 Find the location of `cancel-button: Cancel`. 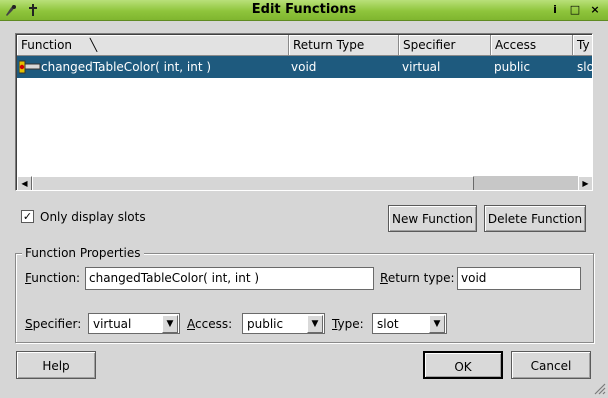

cancel-button: Cancel is located at coordinates (551, 365).